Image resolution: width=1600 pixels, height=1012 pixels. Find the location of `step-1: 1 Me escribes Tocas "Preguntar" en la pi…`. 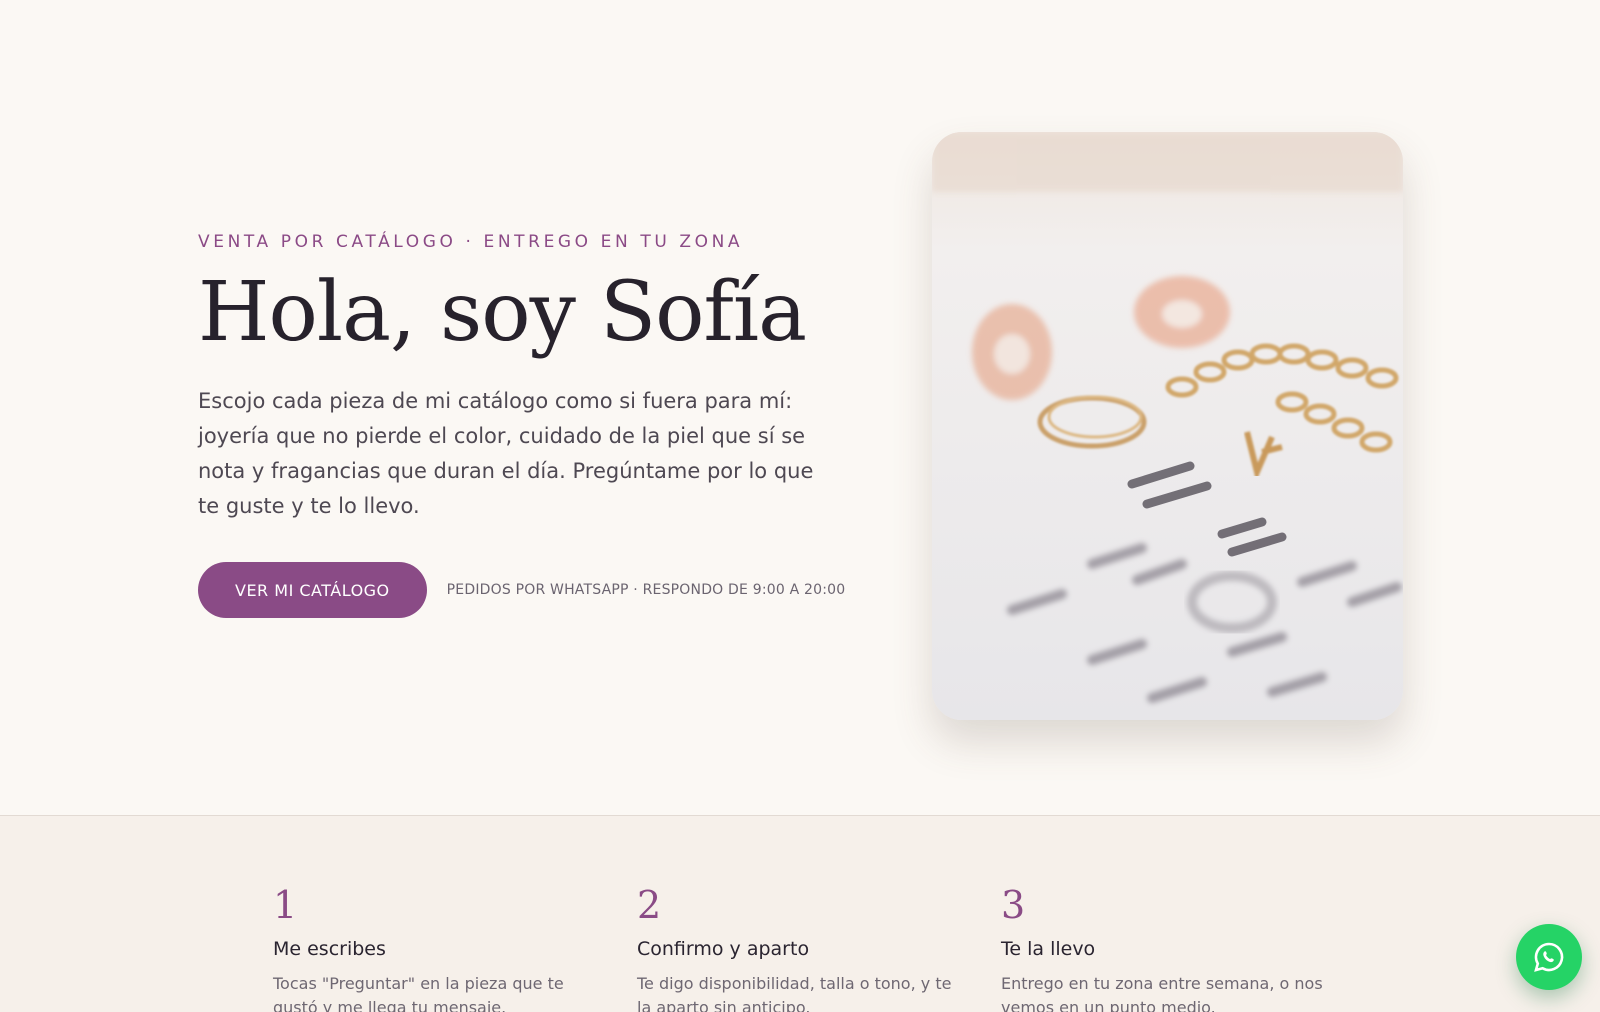

step-1: 1 Me escribes Tocas "Preguntar" en la pi… is located at coordinates (438, 949).